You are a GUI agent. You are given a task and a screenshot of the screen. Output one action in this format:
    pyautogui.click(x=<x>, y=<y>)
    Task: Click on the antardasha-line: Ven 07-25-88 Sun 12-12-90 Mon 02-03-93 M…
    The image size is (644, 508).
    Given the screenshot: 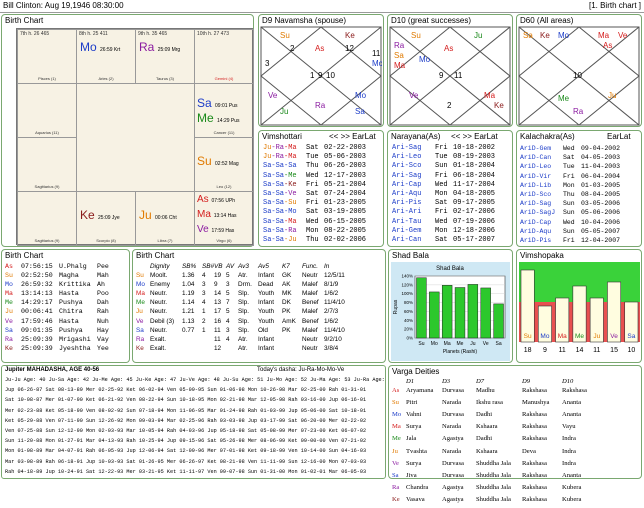 What is the action you would take?
    pyautogui.click(x=199, y=431)
    